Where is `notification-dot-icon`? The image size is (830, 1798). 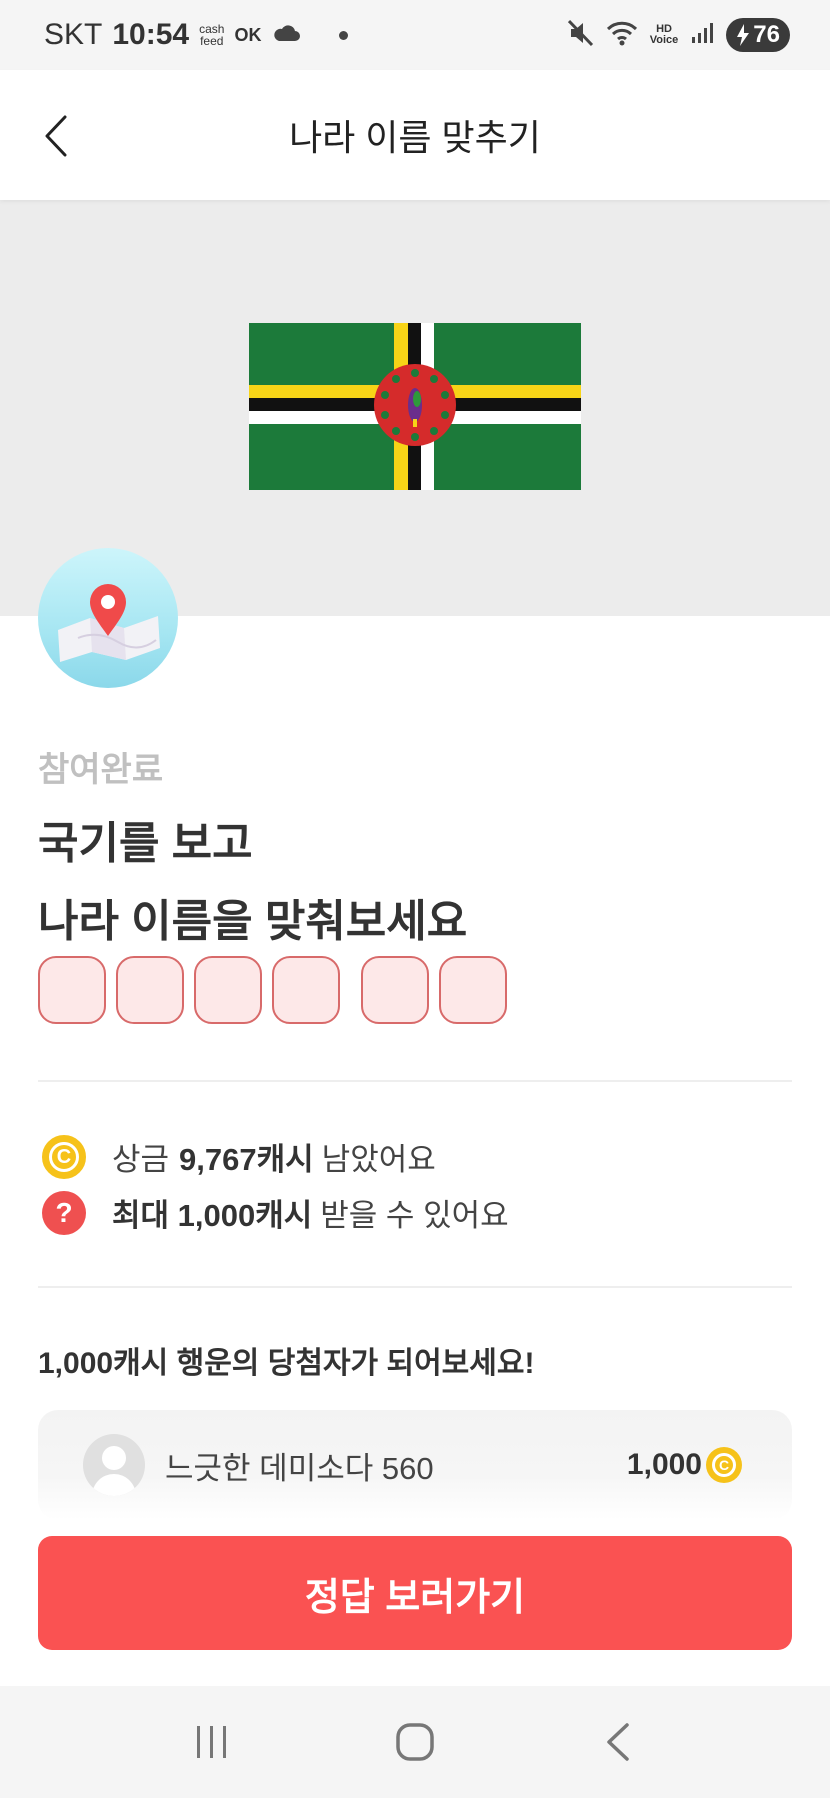 notification-dot-icon is located at coordinates (344, 35).